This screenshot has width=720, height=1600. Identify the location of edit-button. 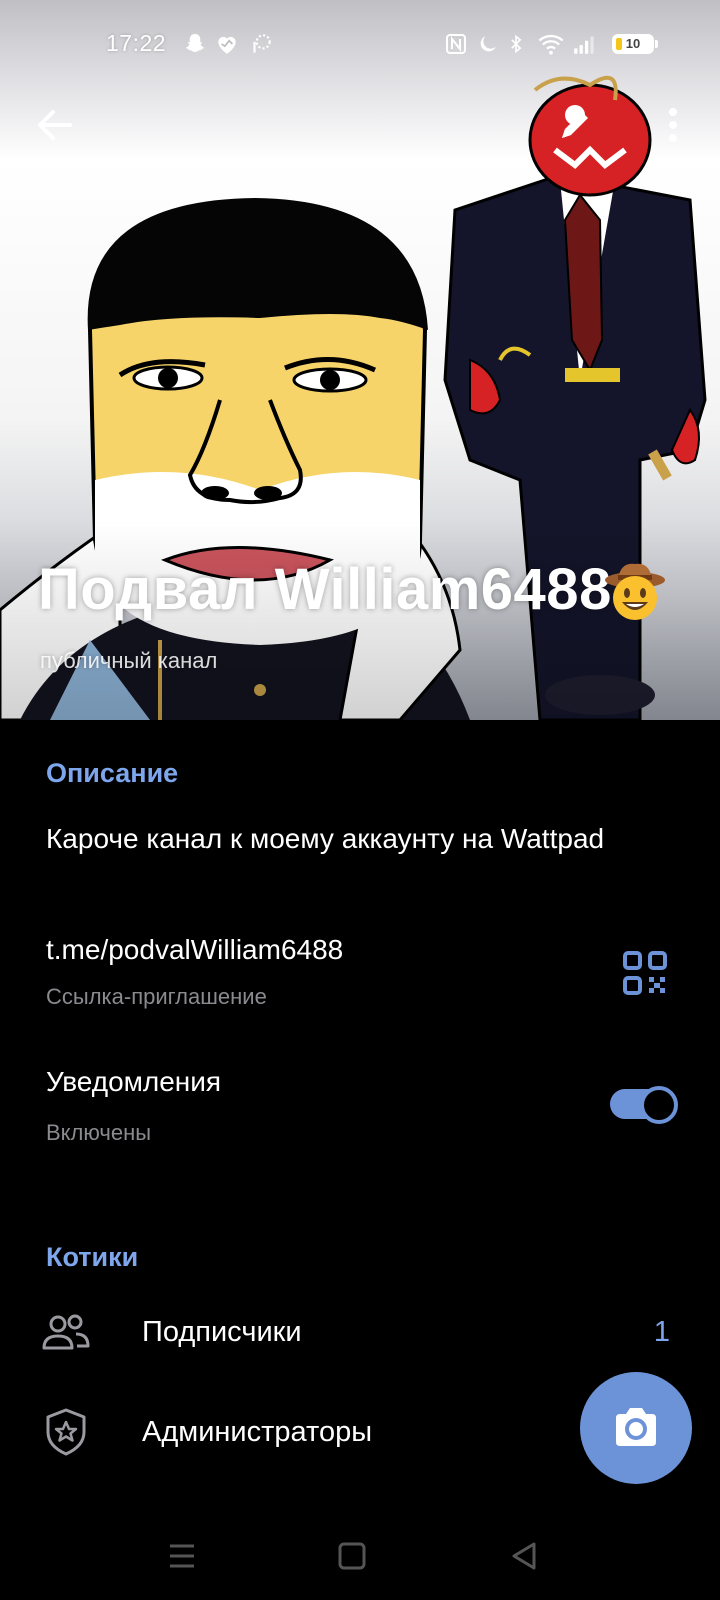
(575, 125).